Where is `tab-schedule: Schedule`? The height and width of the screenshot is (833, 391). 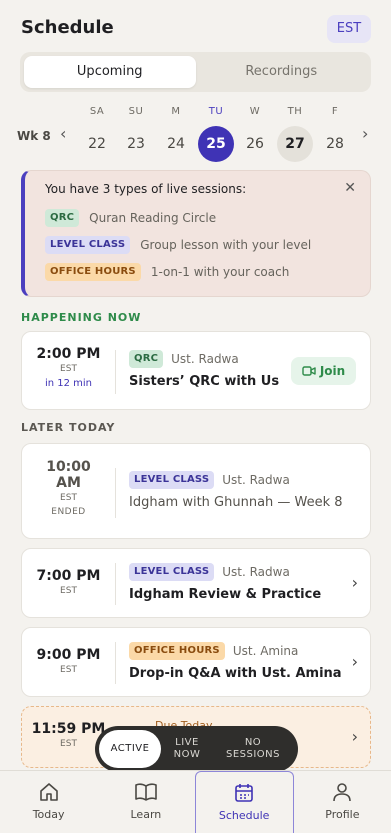
tab-schedule: Schedule is located at coordinates (244, 802).